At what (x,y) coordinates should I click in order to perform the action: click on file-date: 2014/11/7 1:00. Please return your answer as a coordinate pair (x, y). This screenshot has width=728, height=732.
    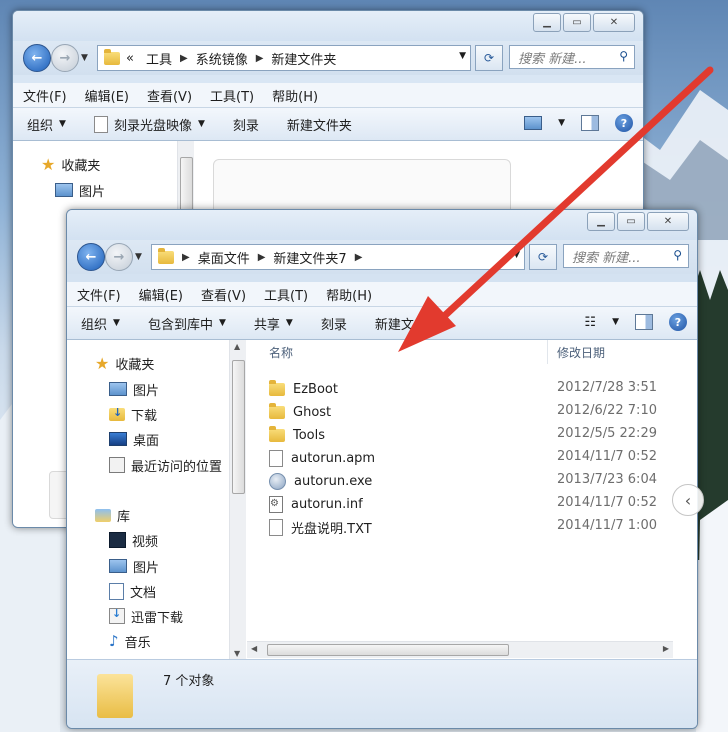
    Looking at the image, I should click on (607, 525).